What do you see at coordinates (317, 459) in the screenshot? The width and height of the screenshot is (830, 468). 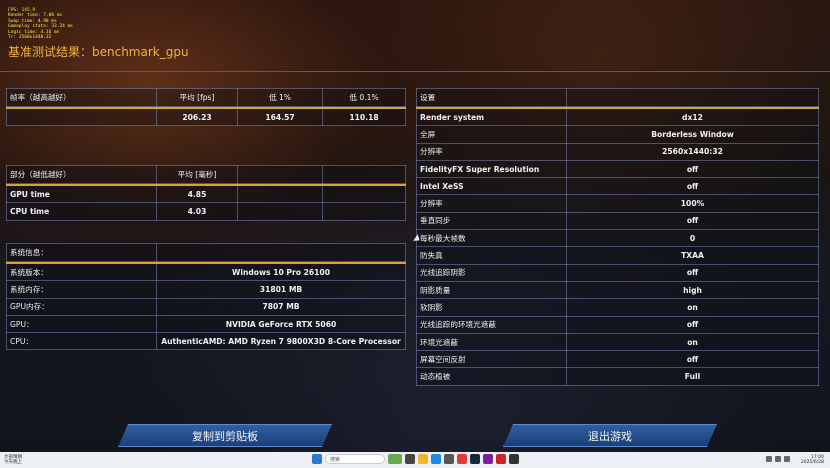 I see `start-icon` at bounding box center [317, 459].